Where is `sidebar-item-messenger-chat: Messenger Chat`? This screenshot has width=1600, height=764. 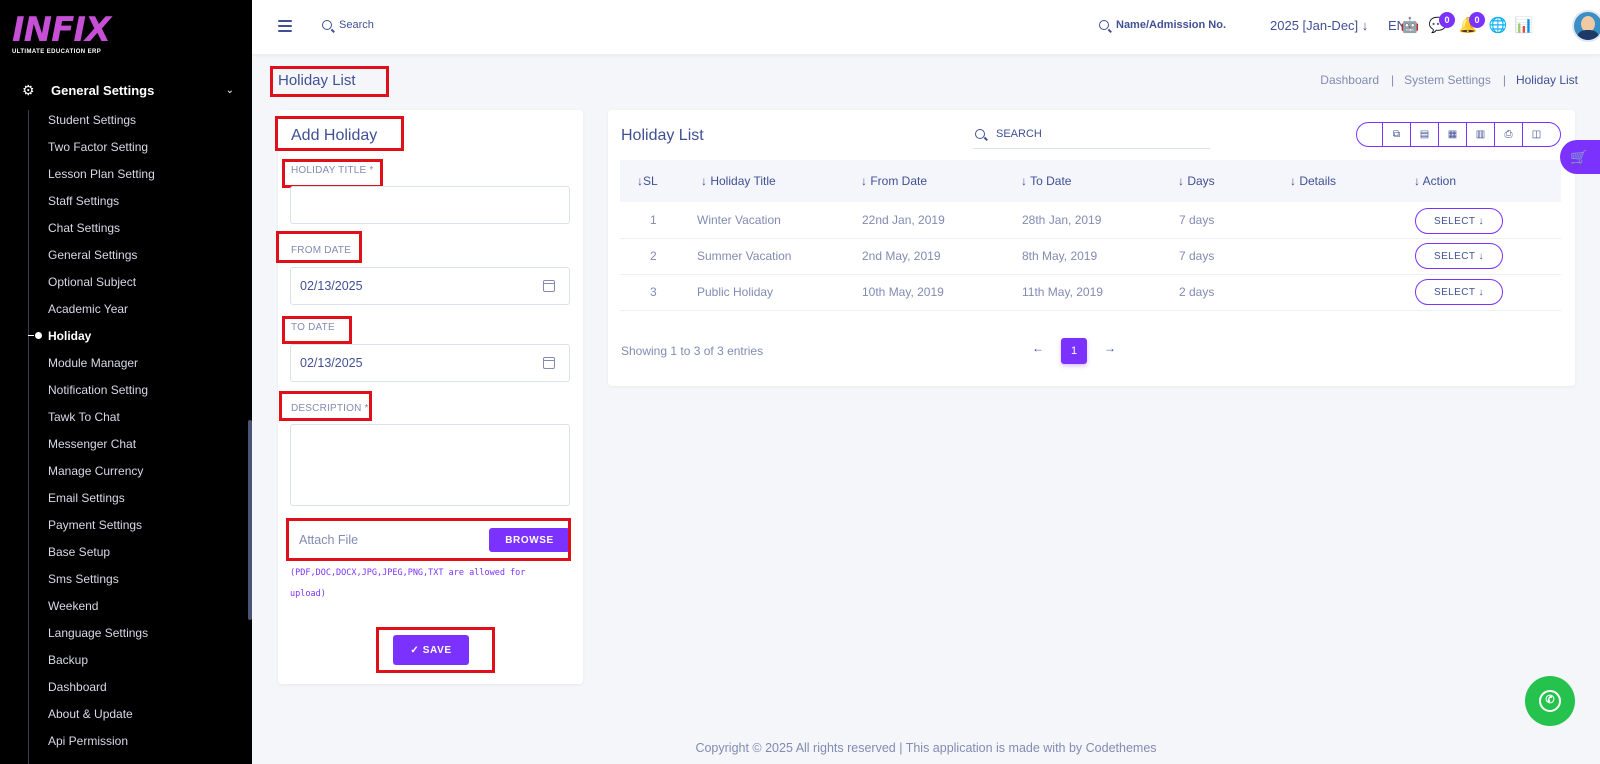
sidebar-item-messenger-chat: Messenger Chat is located at coordinates (92, 444).